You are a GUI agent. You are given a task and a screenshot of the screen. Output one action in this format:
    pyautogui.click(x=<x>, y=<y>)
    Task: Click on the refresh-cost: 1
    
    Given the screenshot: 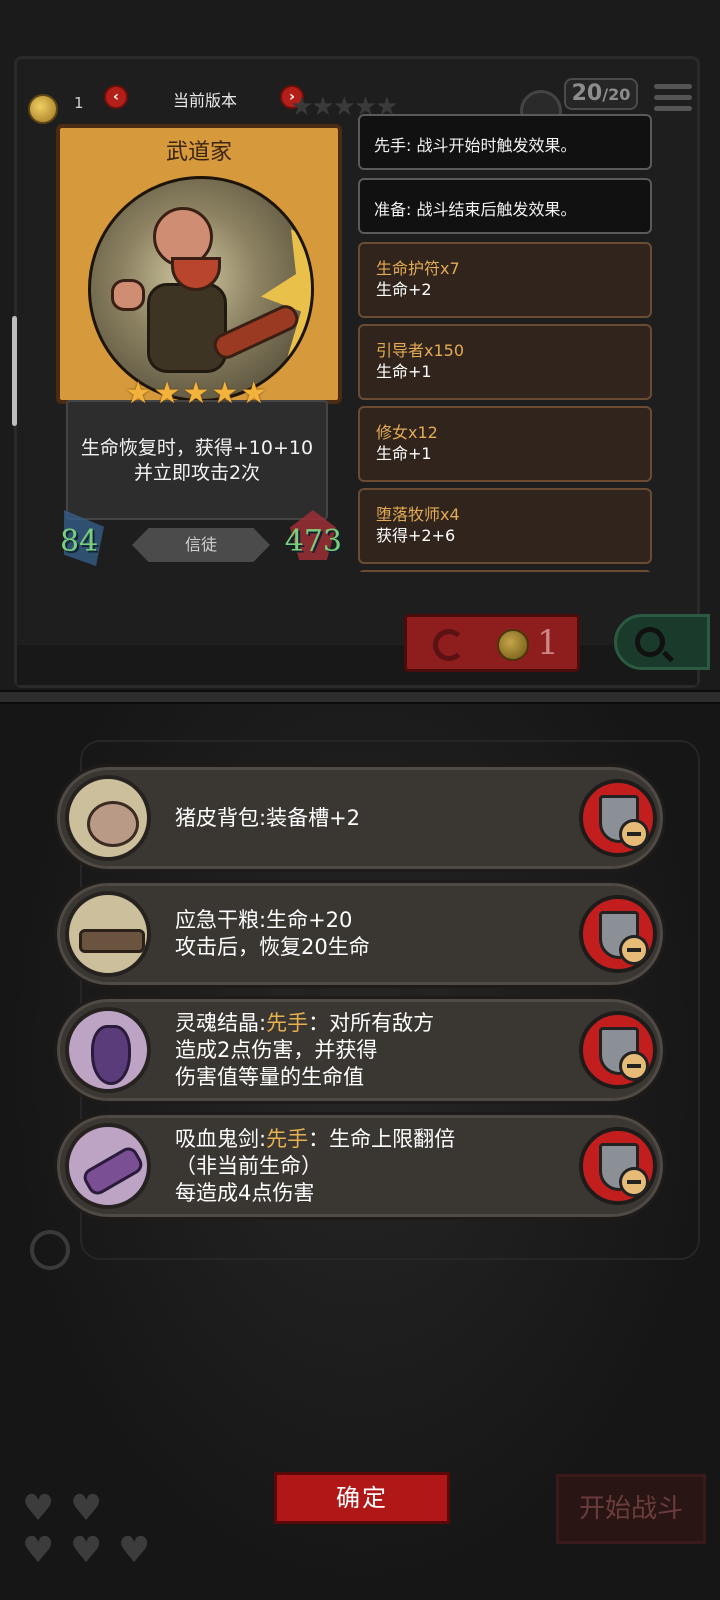 What is the action you would take?
    pyautogui.click(x=548, y=643)
    